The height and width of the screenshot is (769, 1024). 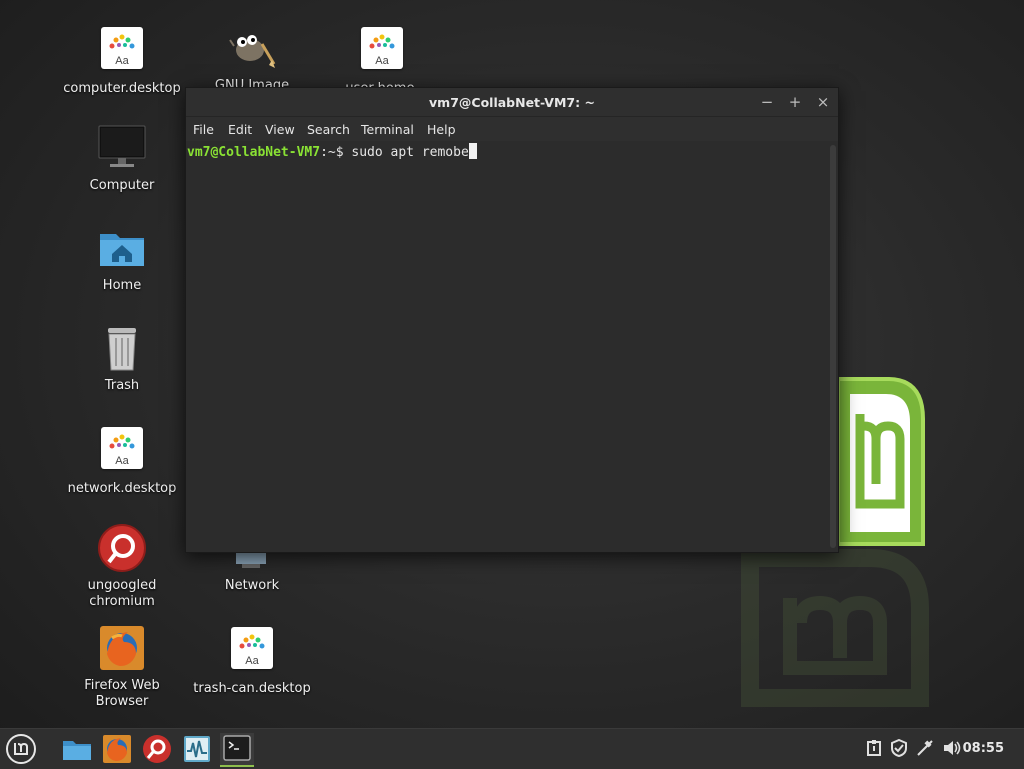 I want to click on desktop-icon-network-desktop: Aa network.desktop, so click(x=122, y=460).